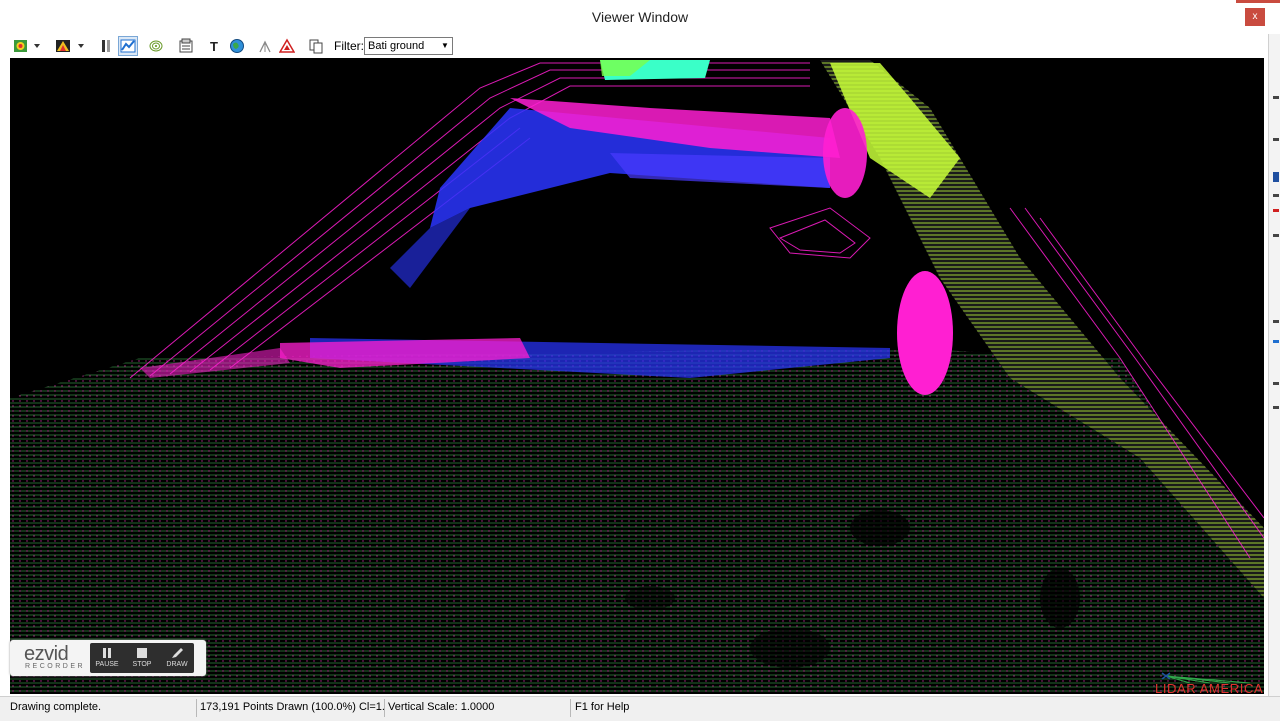 The height and width of the screenshot is (721, 1280). I want to click on status-vertical-scale: Vertical Scale: 1.0000, so click(441, 707).